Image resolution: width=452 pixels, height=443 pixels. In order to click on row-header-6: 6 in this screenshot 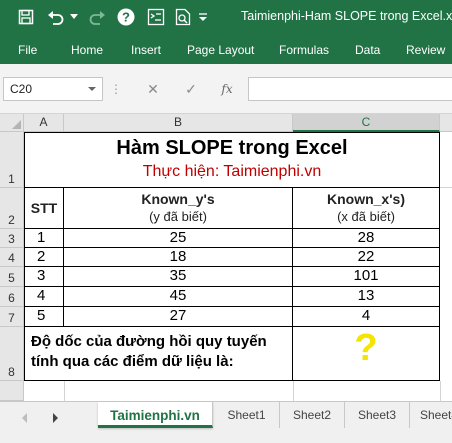, I will do `click(12, 297)`.